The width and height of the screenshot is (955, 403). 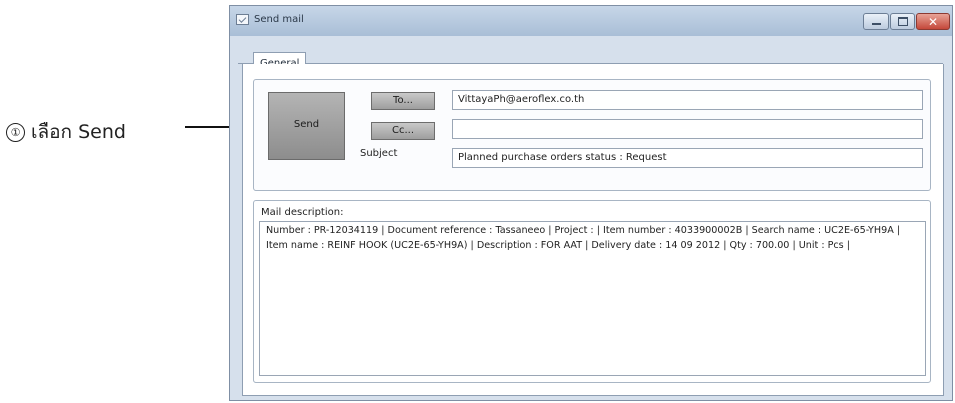 What do you see at coordinates (687, 158) in the screenshot?
I see `subject-field: Planned purchase orders status : Request` at bounding box center [687, 158].